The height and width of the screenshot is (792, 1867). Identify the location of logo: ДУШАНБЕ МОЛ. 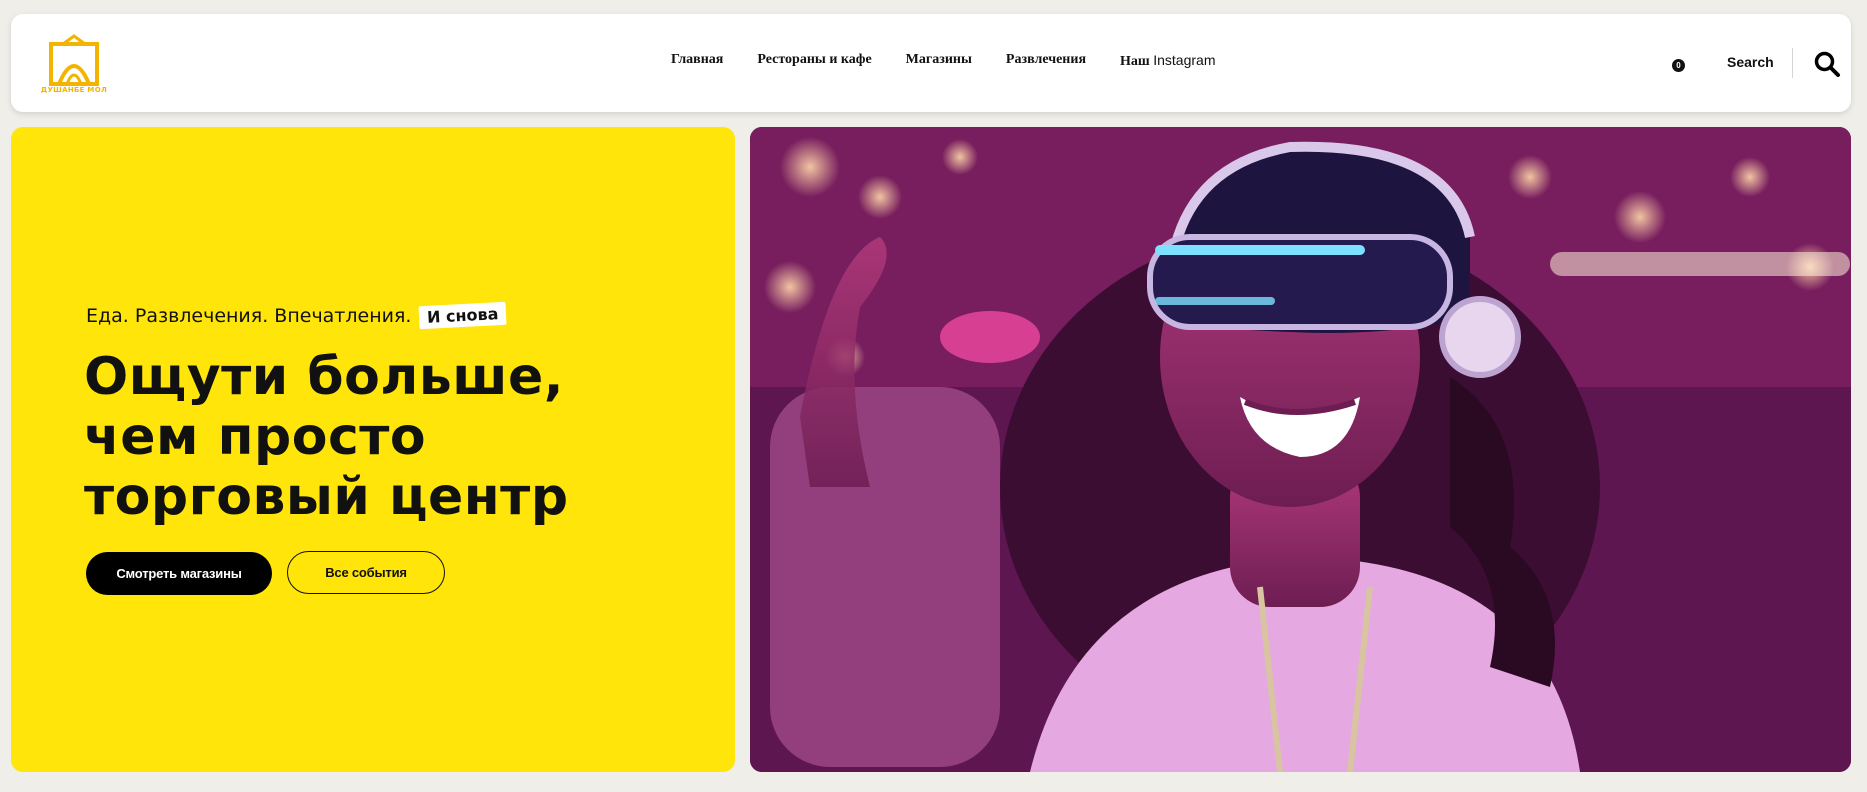
(74, 66).